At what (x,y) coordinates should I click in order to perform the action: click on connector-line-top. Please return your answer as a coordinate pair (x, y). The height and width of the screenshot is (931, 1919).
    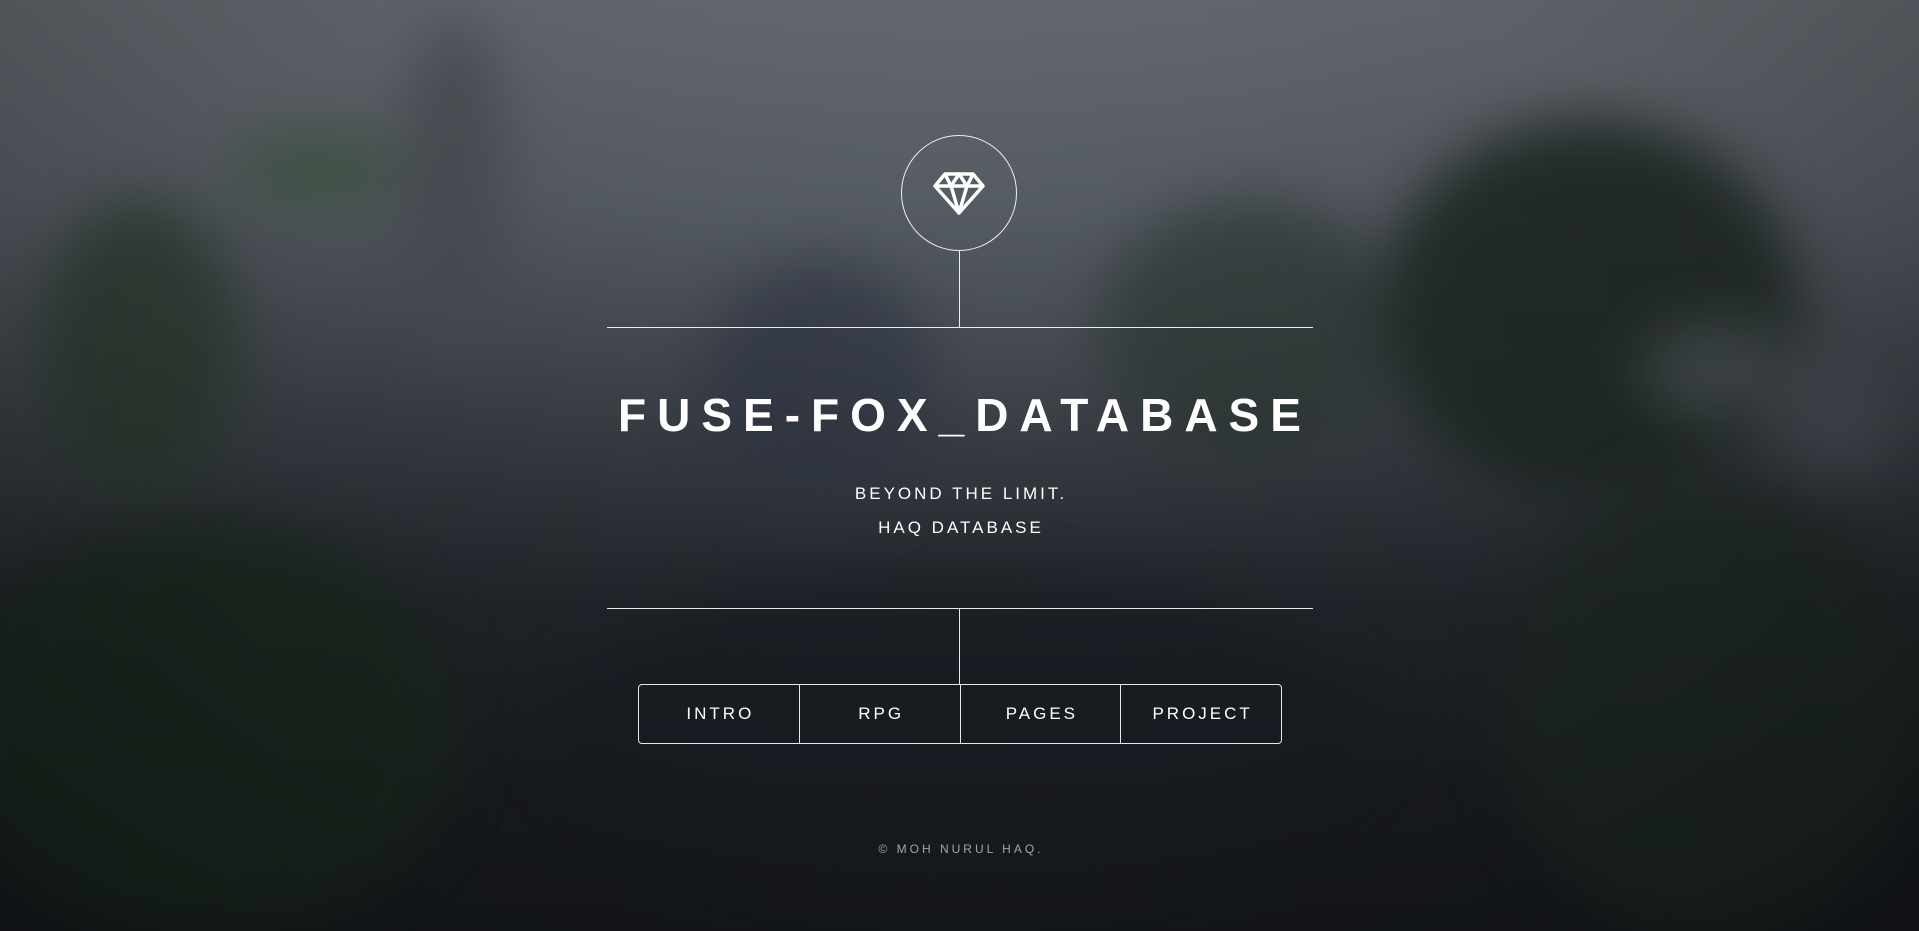
    Looking at the image, I should click on (959, 289).